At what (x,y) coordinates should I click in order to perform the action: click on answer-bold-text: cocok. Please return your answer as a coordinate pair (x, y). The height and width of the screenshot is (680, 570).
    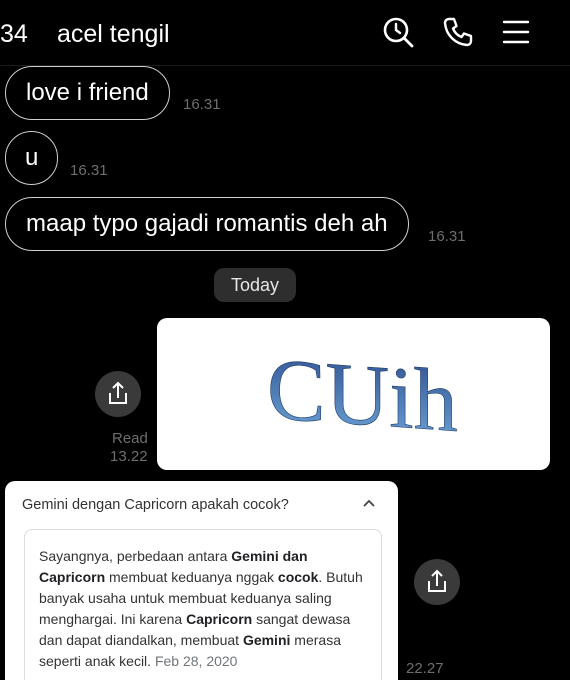
    Looking at the image, I should click on (298, 577).